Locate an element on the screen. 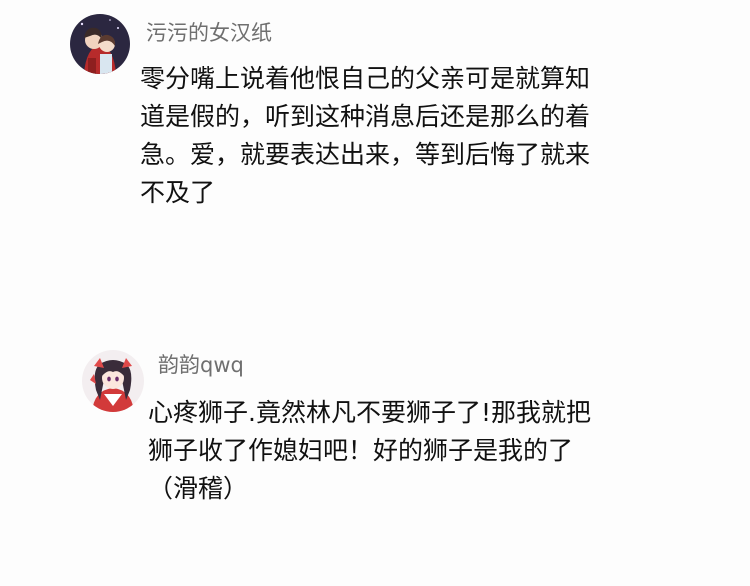  anime-girl-avatar-icon is located at coordinates (113, 381).